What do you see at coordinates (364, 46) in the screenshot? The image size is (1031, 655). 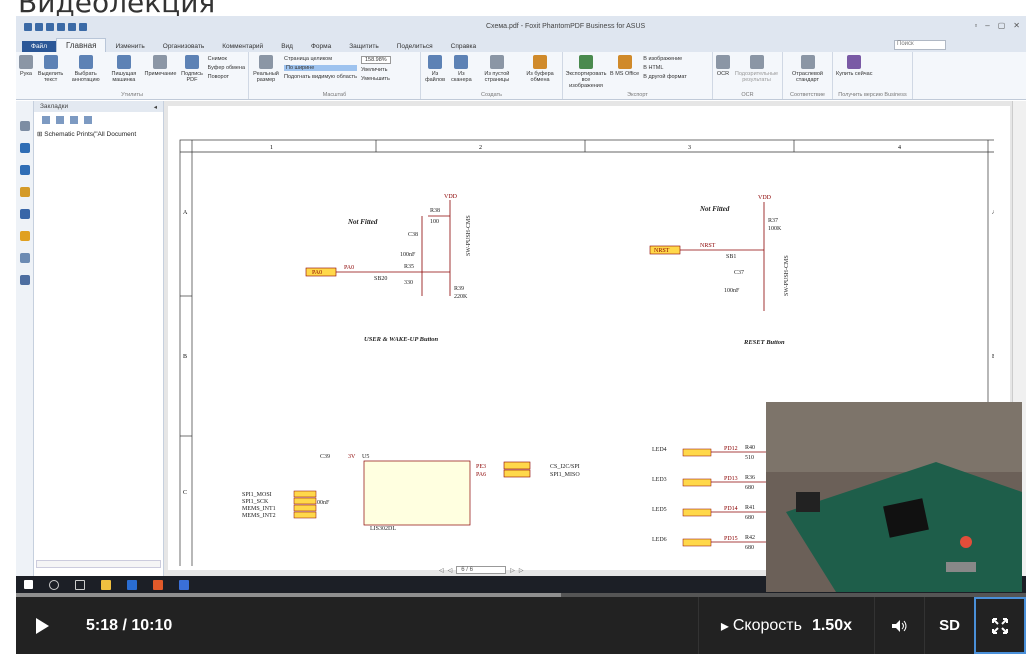 I see `tab-7: Защитить` at bounding box center [364, 46].